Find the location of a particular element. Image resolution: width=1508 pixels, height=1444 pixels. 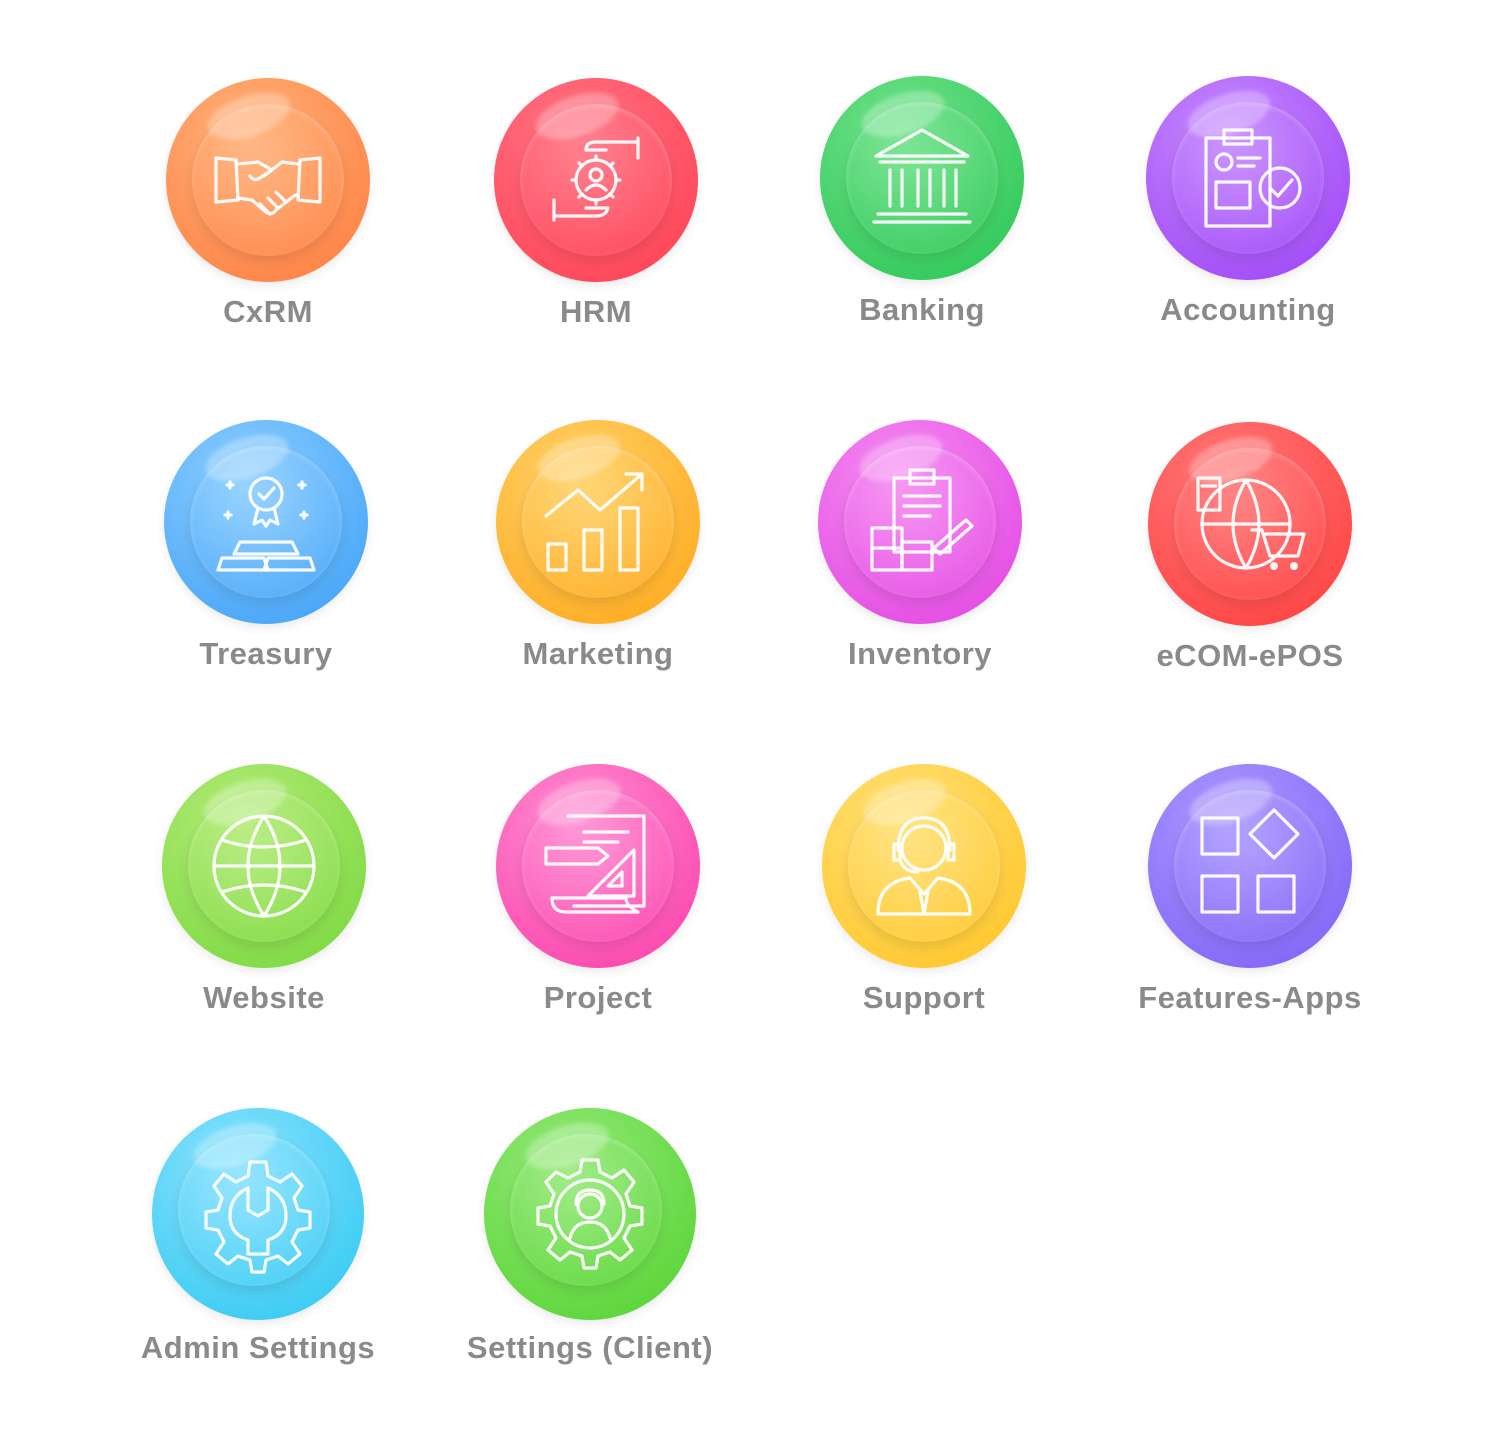

module-marketing: Marketing is located at coordinates (598, 565).